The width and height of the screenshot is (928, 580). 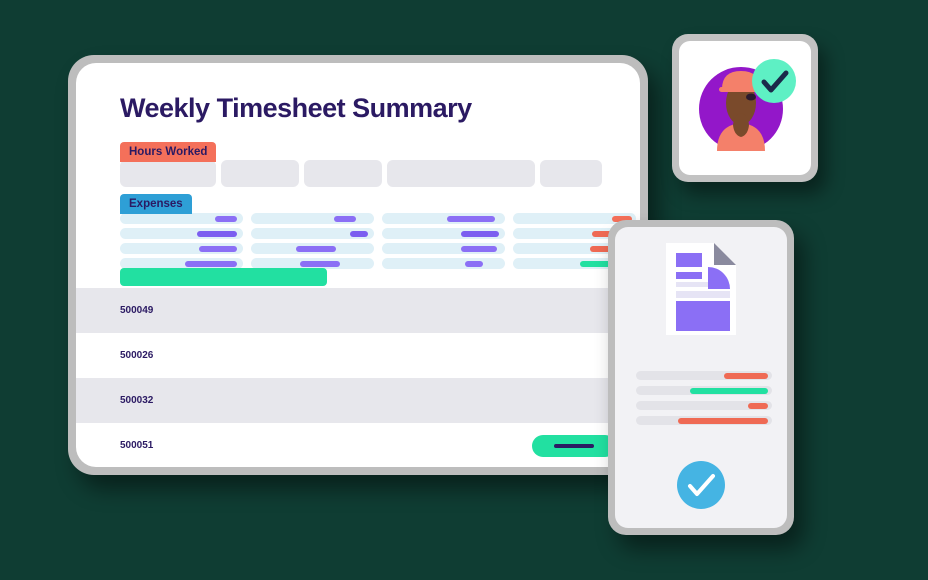 I want to click on document-data-bars, so click(x=704, y=398).